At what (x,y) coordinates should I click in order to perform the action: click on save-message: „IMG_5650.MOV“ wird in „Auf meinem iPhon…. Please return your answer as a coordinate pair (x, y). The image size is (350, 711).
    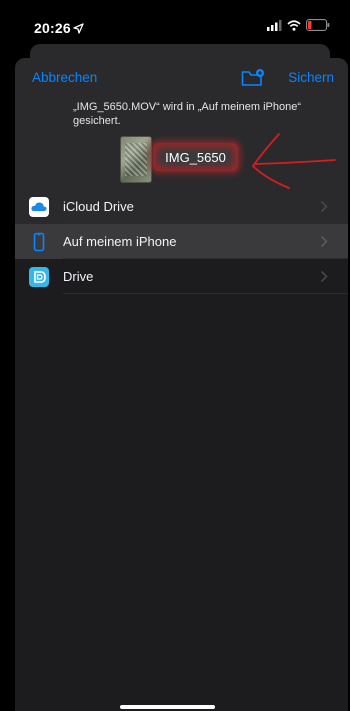
    Looking at the image, I should click on (187, 114).